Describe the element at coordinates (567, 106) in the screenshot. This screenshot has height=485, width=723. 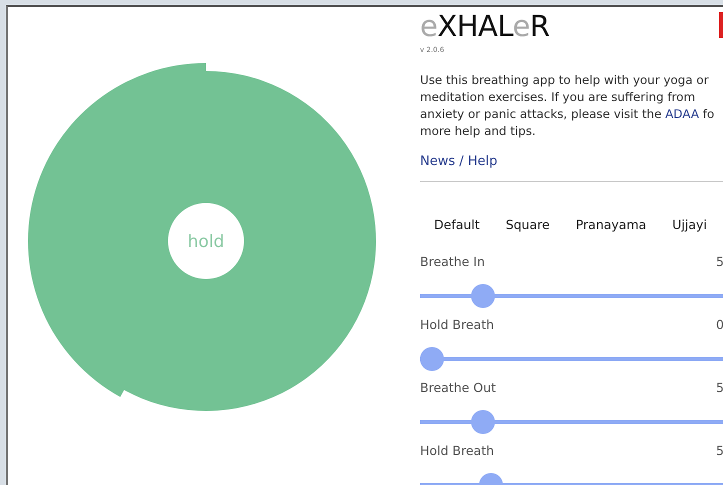
I see `intro-paragraph: Use this breathing app to help with your yoga or meditation exercises. If you are suffering from anxiety or panic attacks, please visit the ADAA fo more help and tips.` at that location.